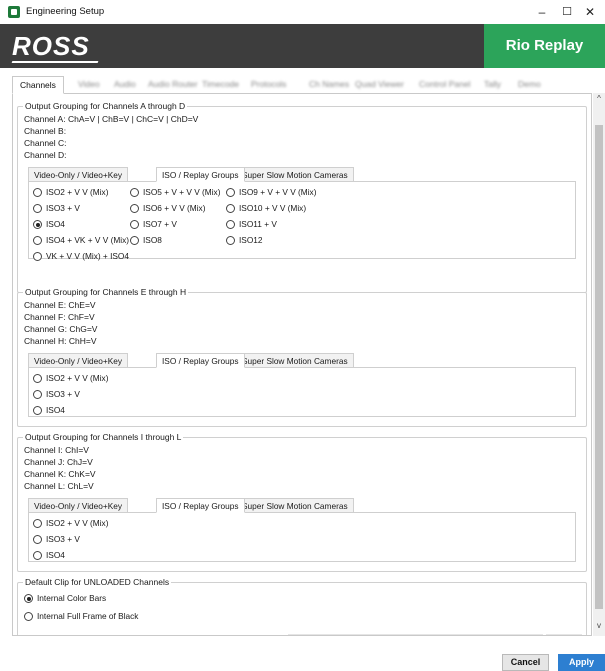 The height and width of the screenshot is (671, 605). What do you see at coordinates (111, 119) in the screenshot?
I see `channel-mapping: Channel A: ChA=V | ChB=V | ChC=V | ChD=V` at bounding box center [111, 119].